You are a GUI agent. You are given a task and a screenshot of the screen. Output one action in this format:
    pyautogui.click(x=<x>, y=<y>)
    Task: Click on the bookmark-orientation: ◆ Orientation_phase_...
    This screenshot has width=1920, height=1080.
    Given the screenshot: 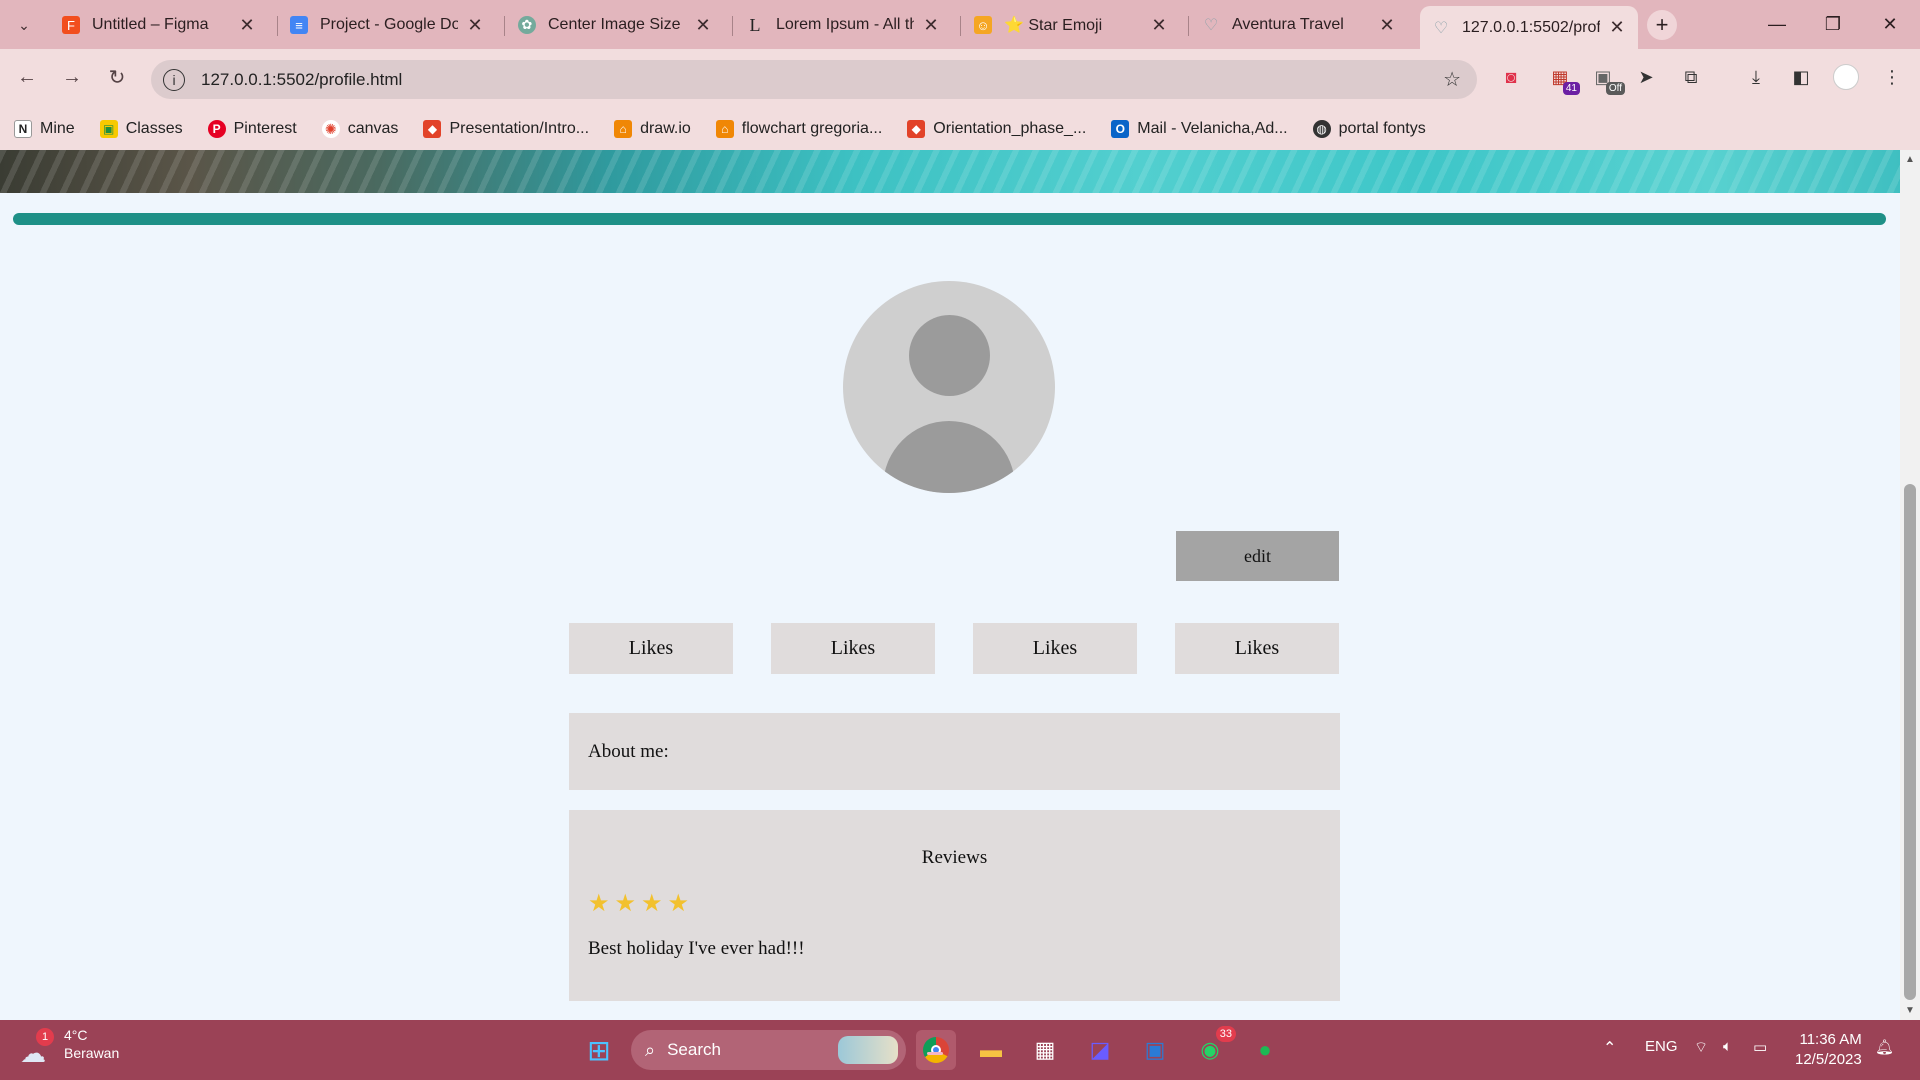 What is the action you would take?
    pyautogui.click(x=996, y=129)
    